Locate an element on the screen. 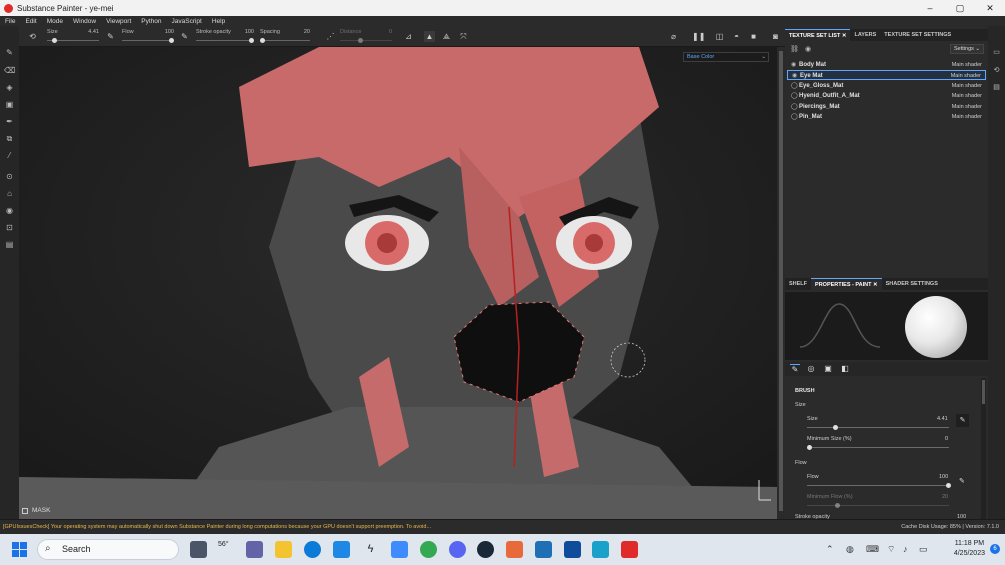  history-icon: ⟲ is located at coordinates (996, 70).